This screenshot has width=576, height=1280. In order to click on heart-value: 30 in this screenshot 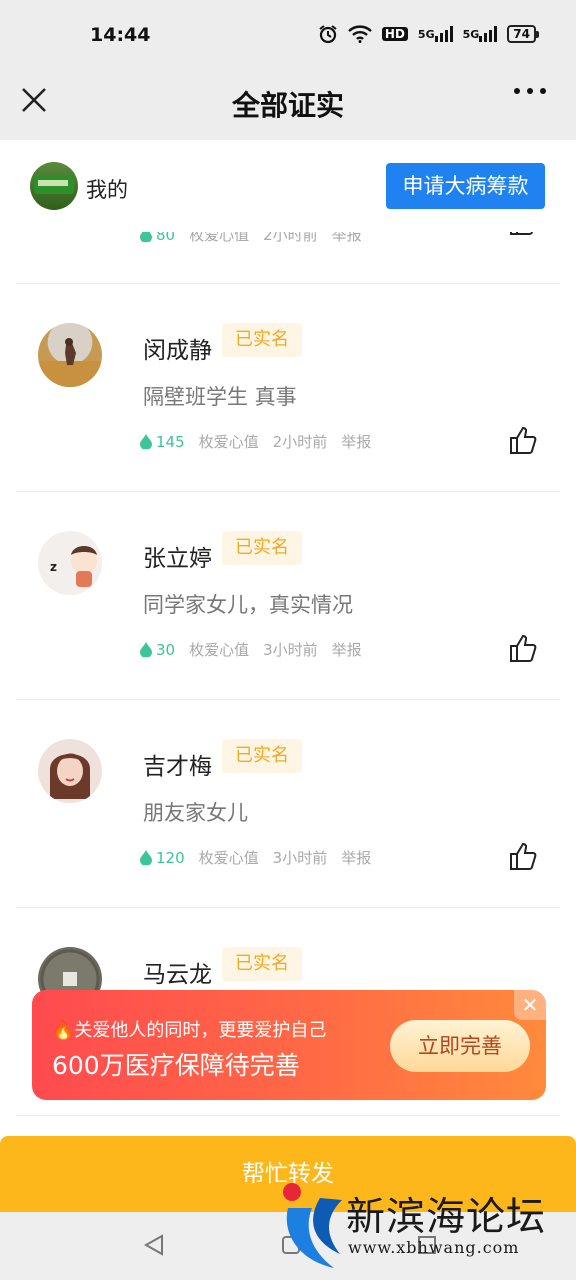, I will do `click(166, 649)`.